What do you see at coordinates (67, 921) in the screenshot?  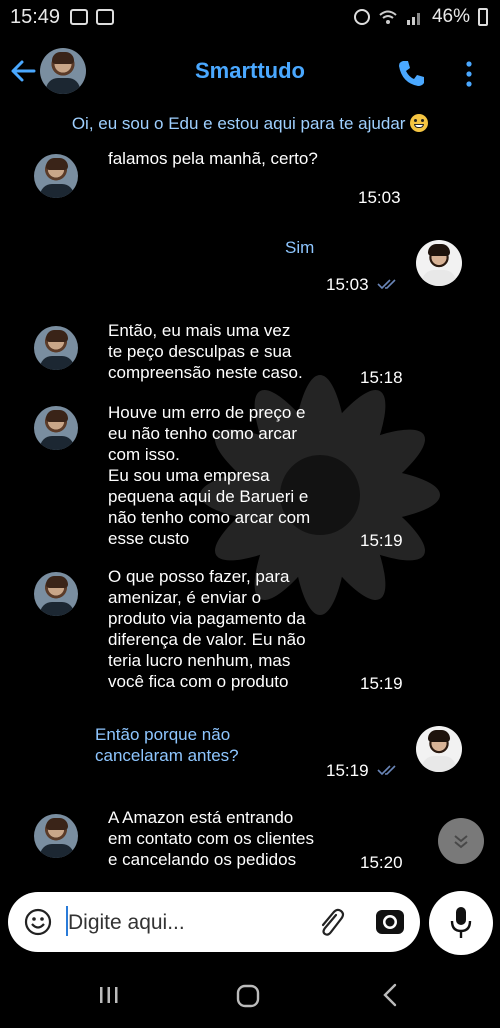 I see `text-cursor` at bounding box center [67, 921].